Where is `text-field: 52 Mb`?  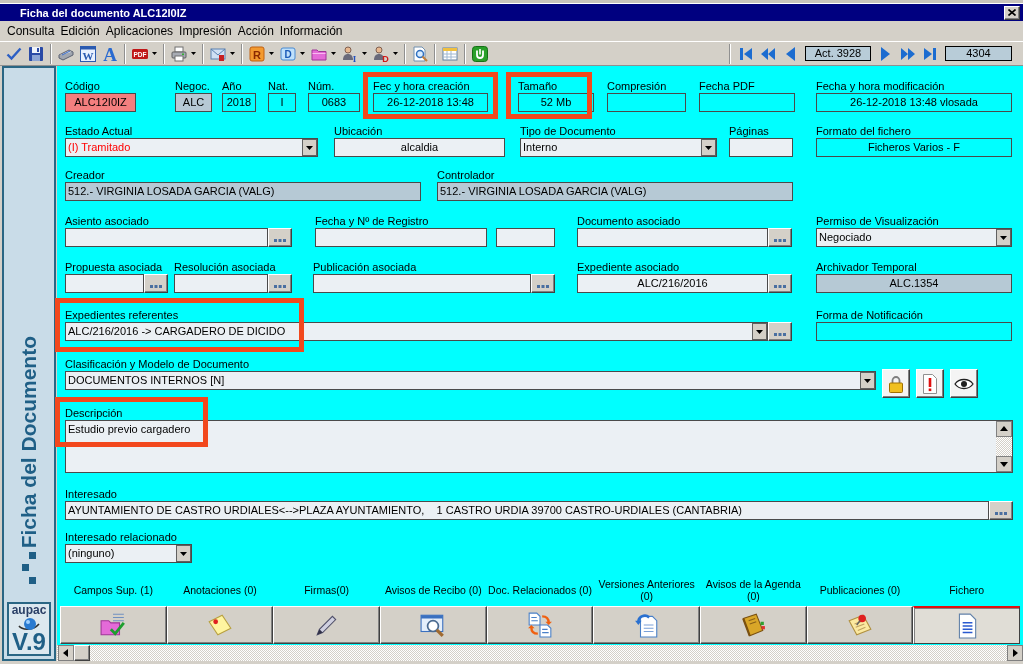 text-field: 52 Mb is located at coordinates (556, 102).